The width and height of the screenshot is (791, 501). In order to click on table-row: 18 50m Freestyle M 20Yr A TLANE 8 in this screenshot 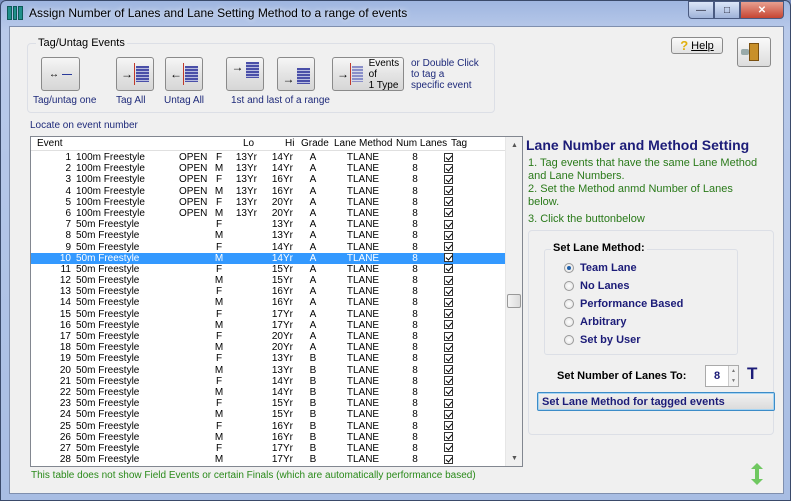, I will do `click(268, 347)`.